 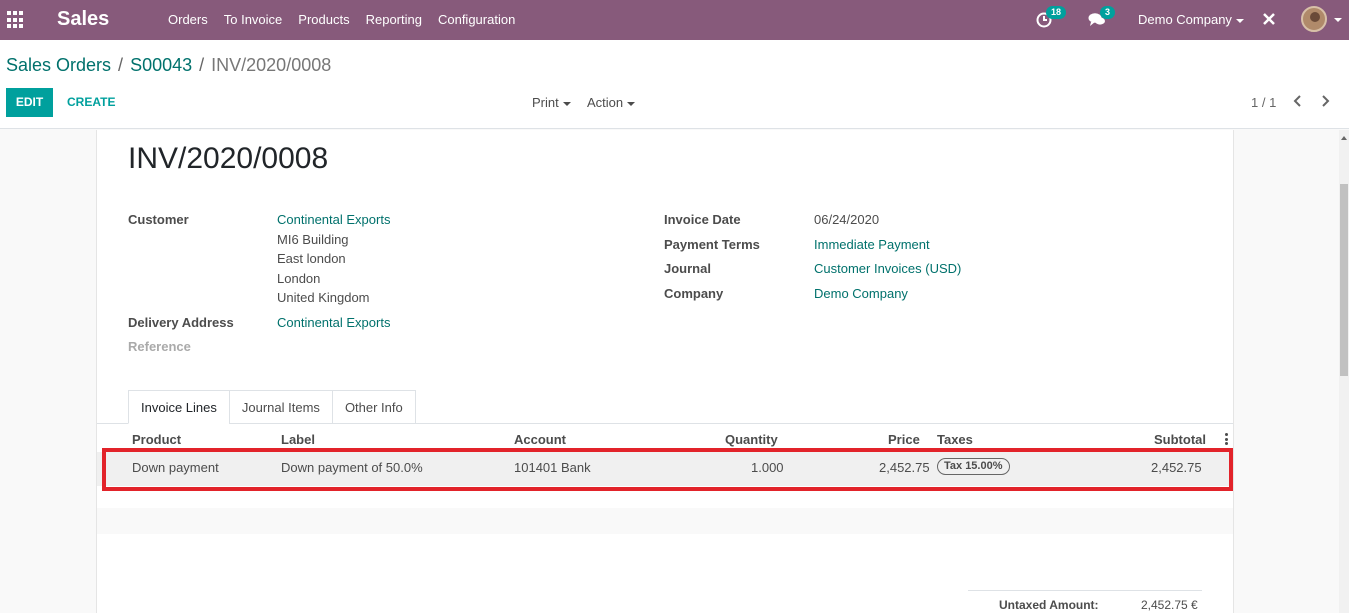 What do you see at coordinates (1049, 605) in the screenshot?
I see `untaxed-amount-label: Untaxed Amount:` at bounding box center [1049, 605].